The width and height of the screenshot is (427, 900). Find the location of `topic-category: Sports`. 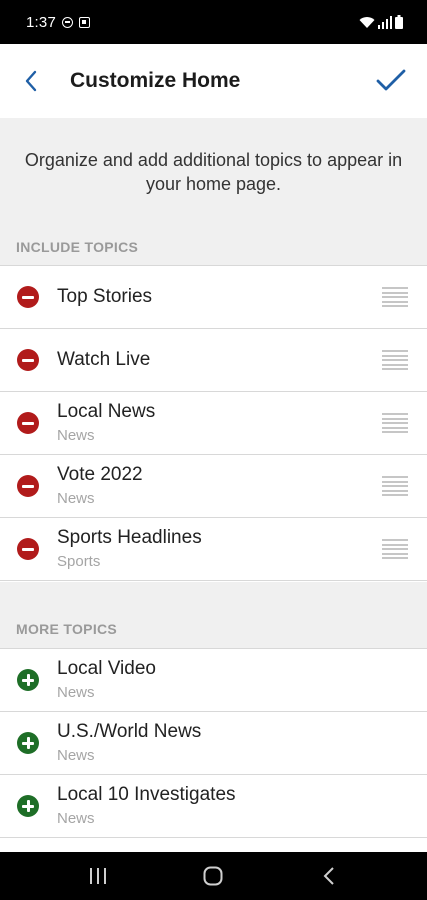

topic-category: Sports is located at coordinates (79, 561).